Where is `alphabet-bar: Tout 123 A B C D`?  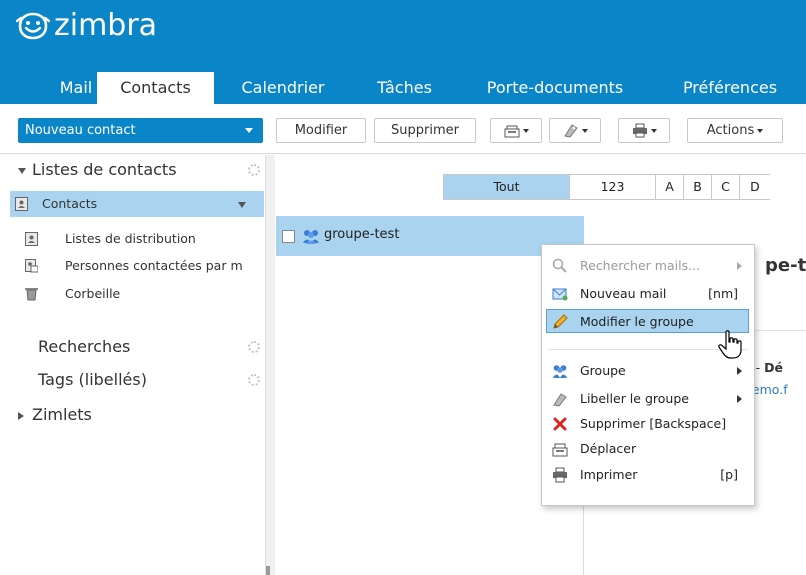 alphabet-bar: Tout 123 A B C D is located at coordinates (606, 187).